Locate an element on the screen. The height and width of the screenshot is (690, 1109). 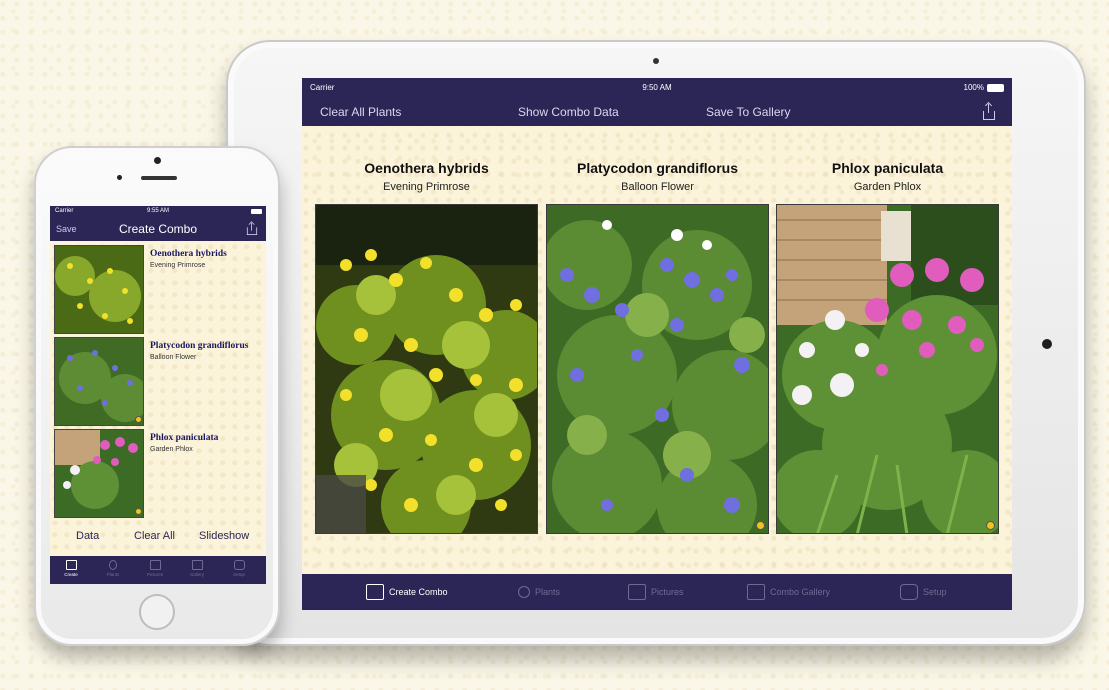
status-bar: Carrier 9:50 AM 100% is located at coordinates (657, 88).